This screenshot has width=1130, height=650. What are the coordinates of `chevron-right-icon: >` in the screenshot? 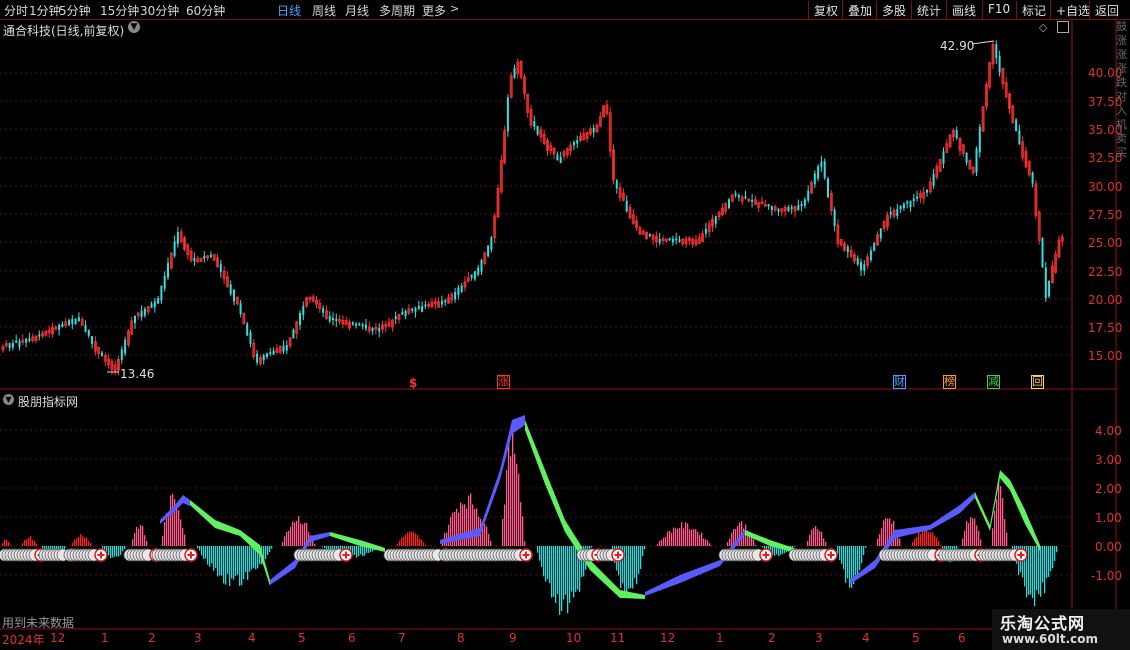 It's located at (454, 8).